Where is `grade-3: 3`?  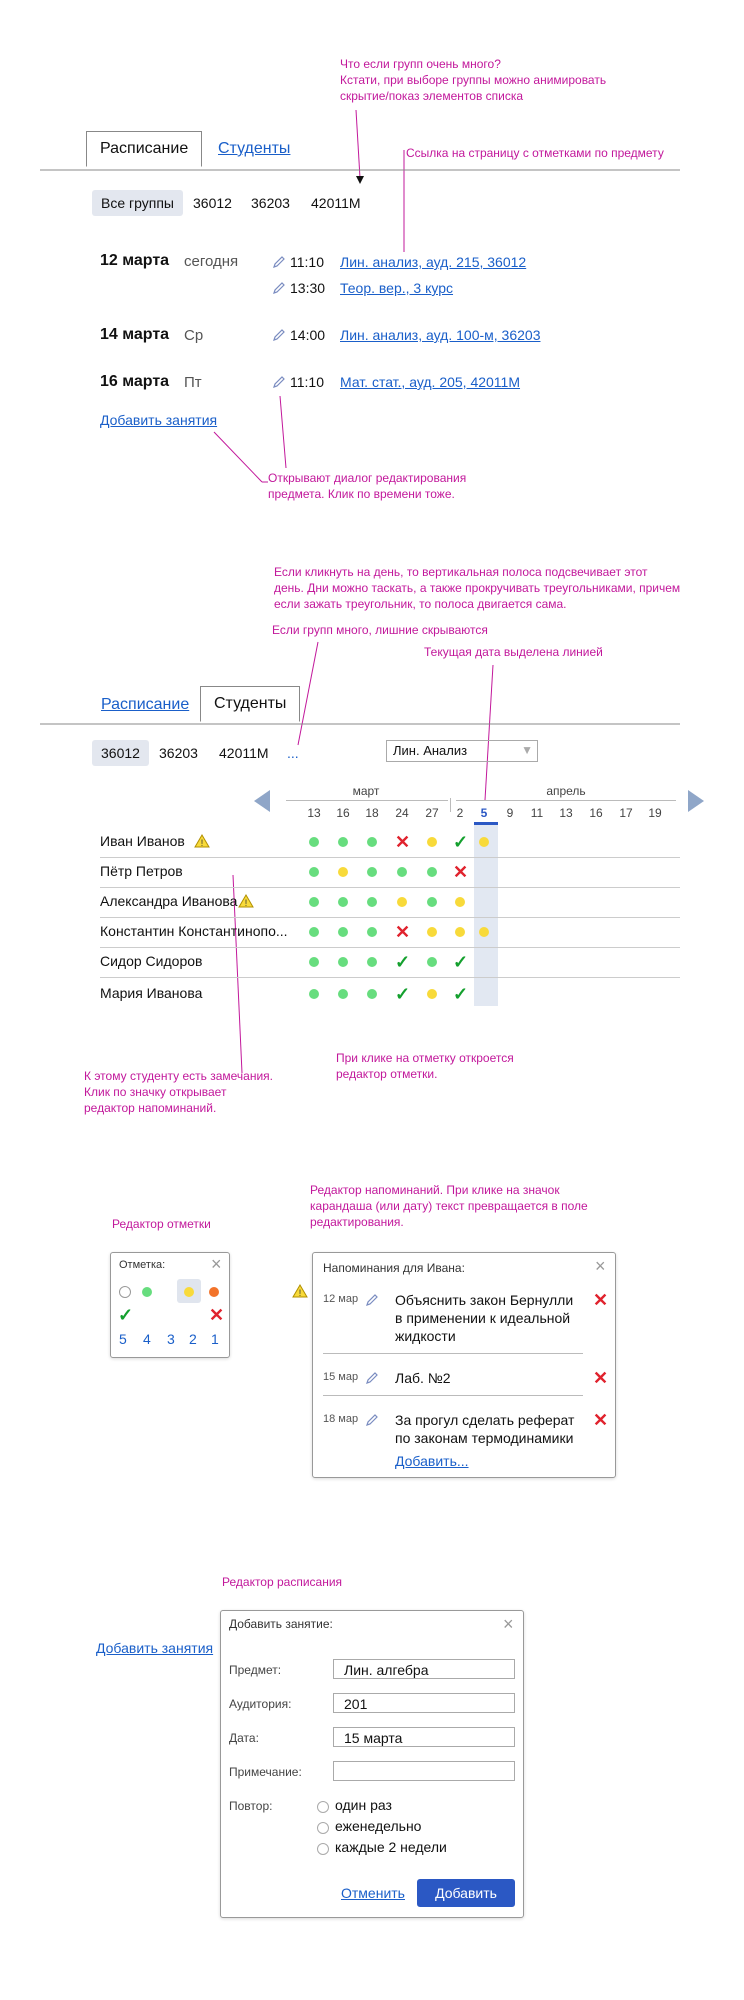 grade-3: 3 is located at coordinates (171, 1339).